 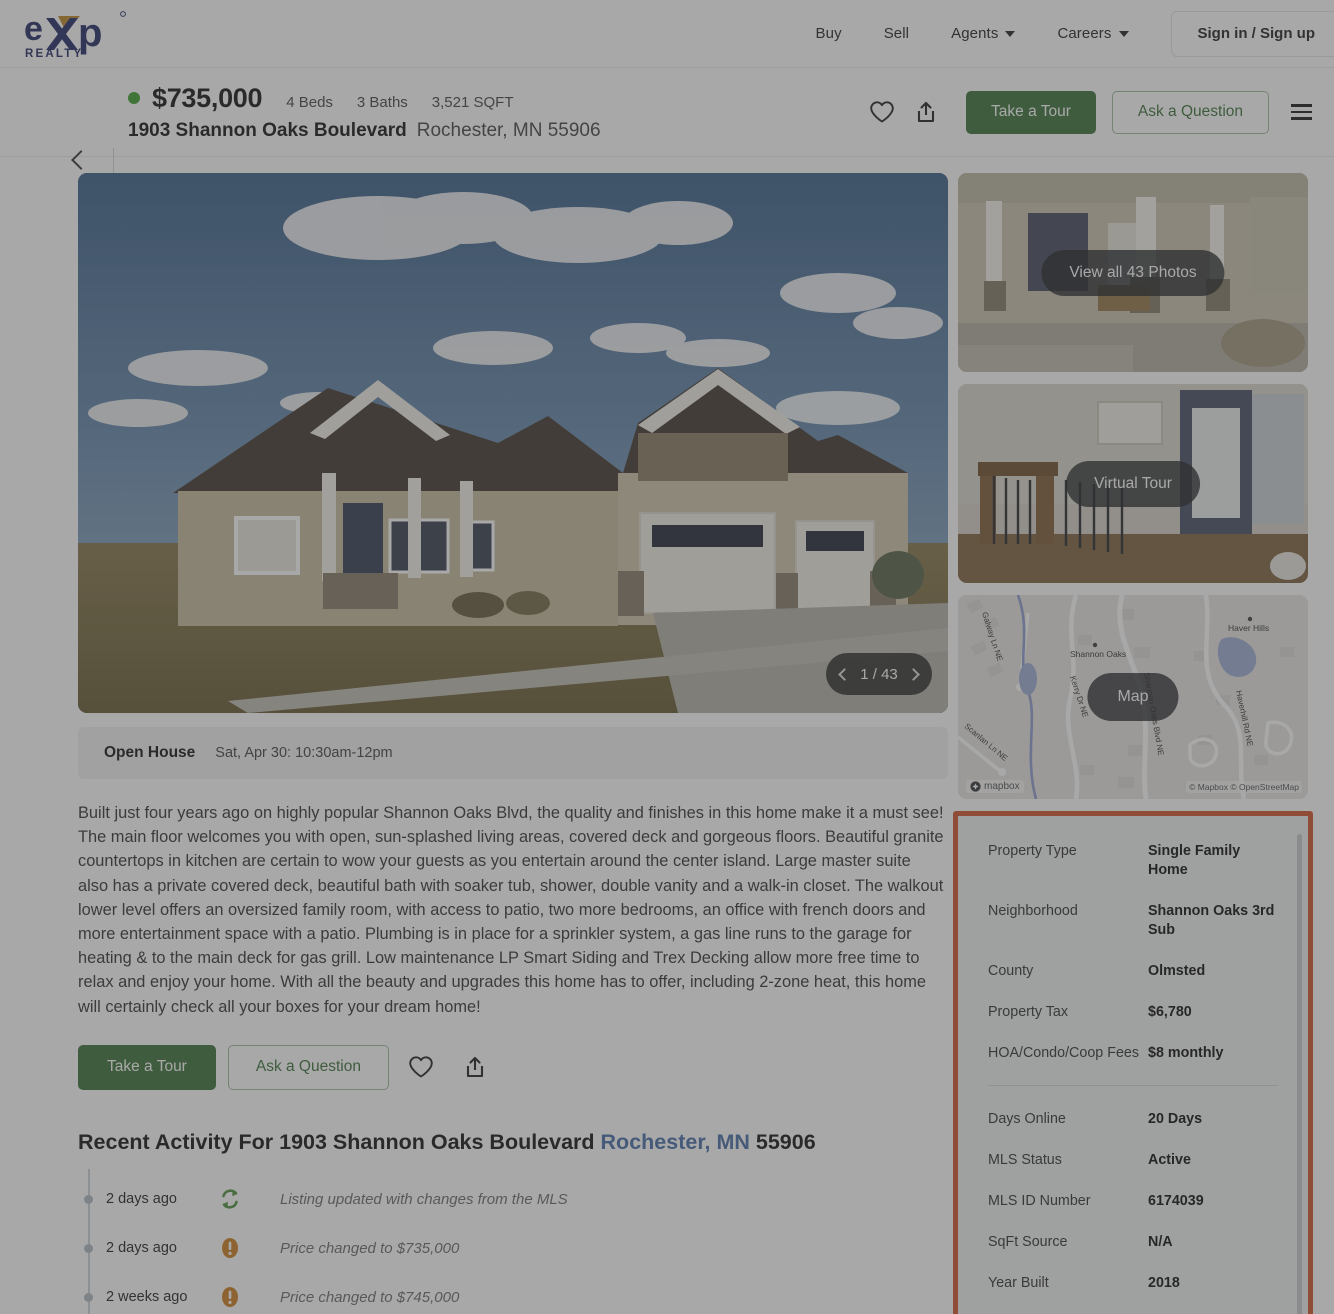 What do you see at coordinates (1169, 1160) in the screenshot?
I see `detail-value: Active` at bounding box center [1169, 1160].